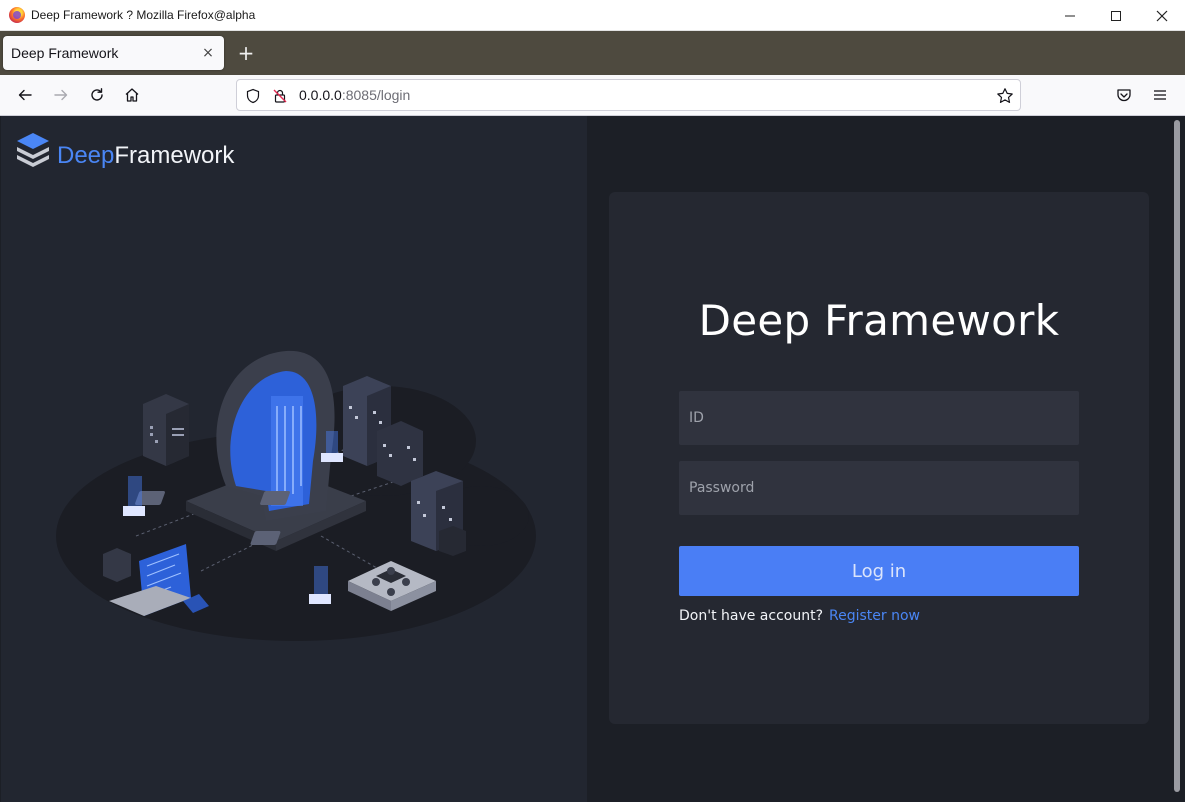  I want to click on minimize-icon, so click(1070, 15).